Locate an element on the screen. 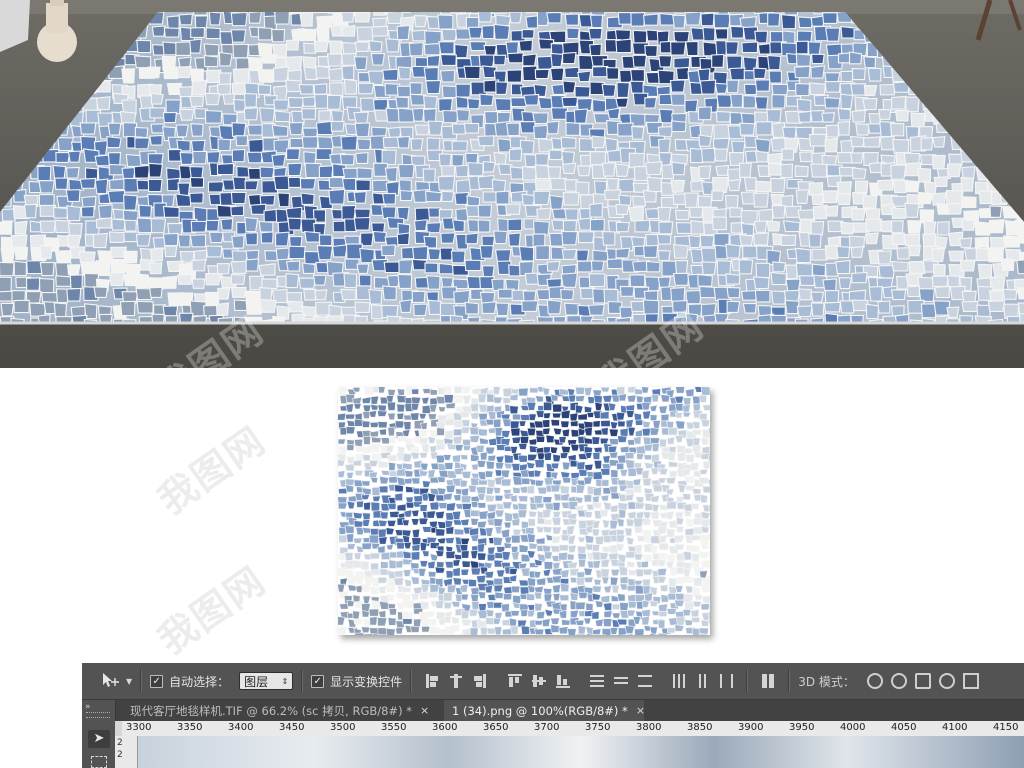 This screenshot has width=1024, height=768. layer-select-value: 图层 is located at coordinates (256, 681).